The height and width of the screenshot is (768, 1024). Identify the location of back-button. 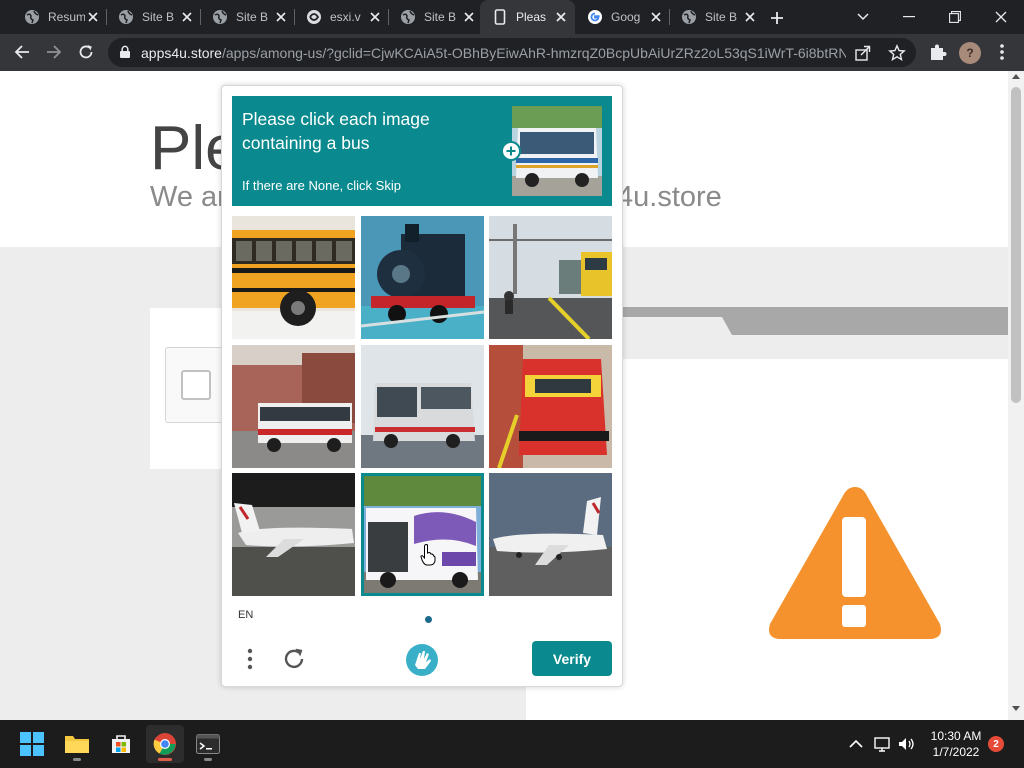
(22, 52).